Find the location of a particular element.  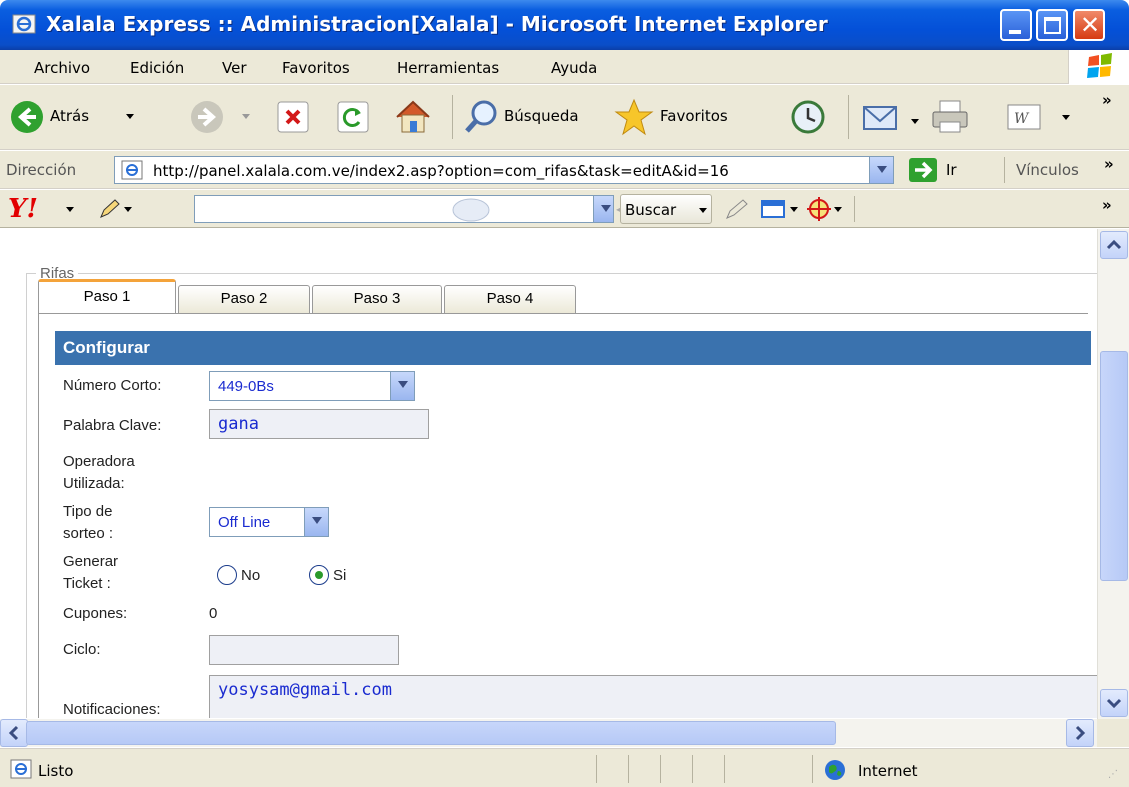

menu-archivo: Archivo is located at coordinates (62, 68).